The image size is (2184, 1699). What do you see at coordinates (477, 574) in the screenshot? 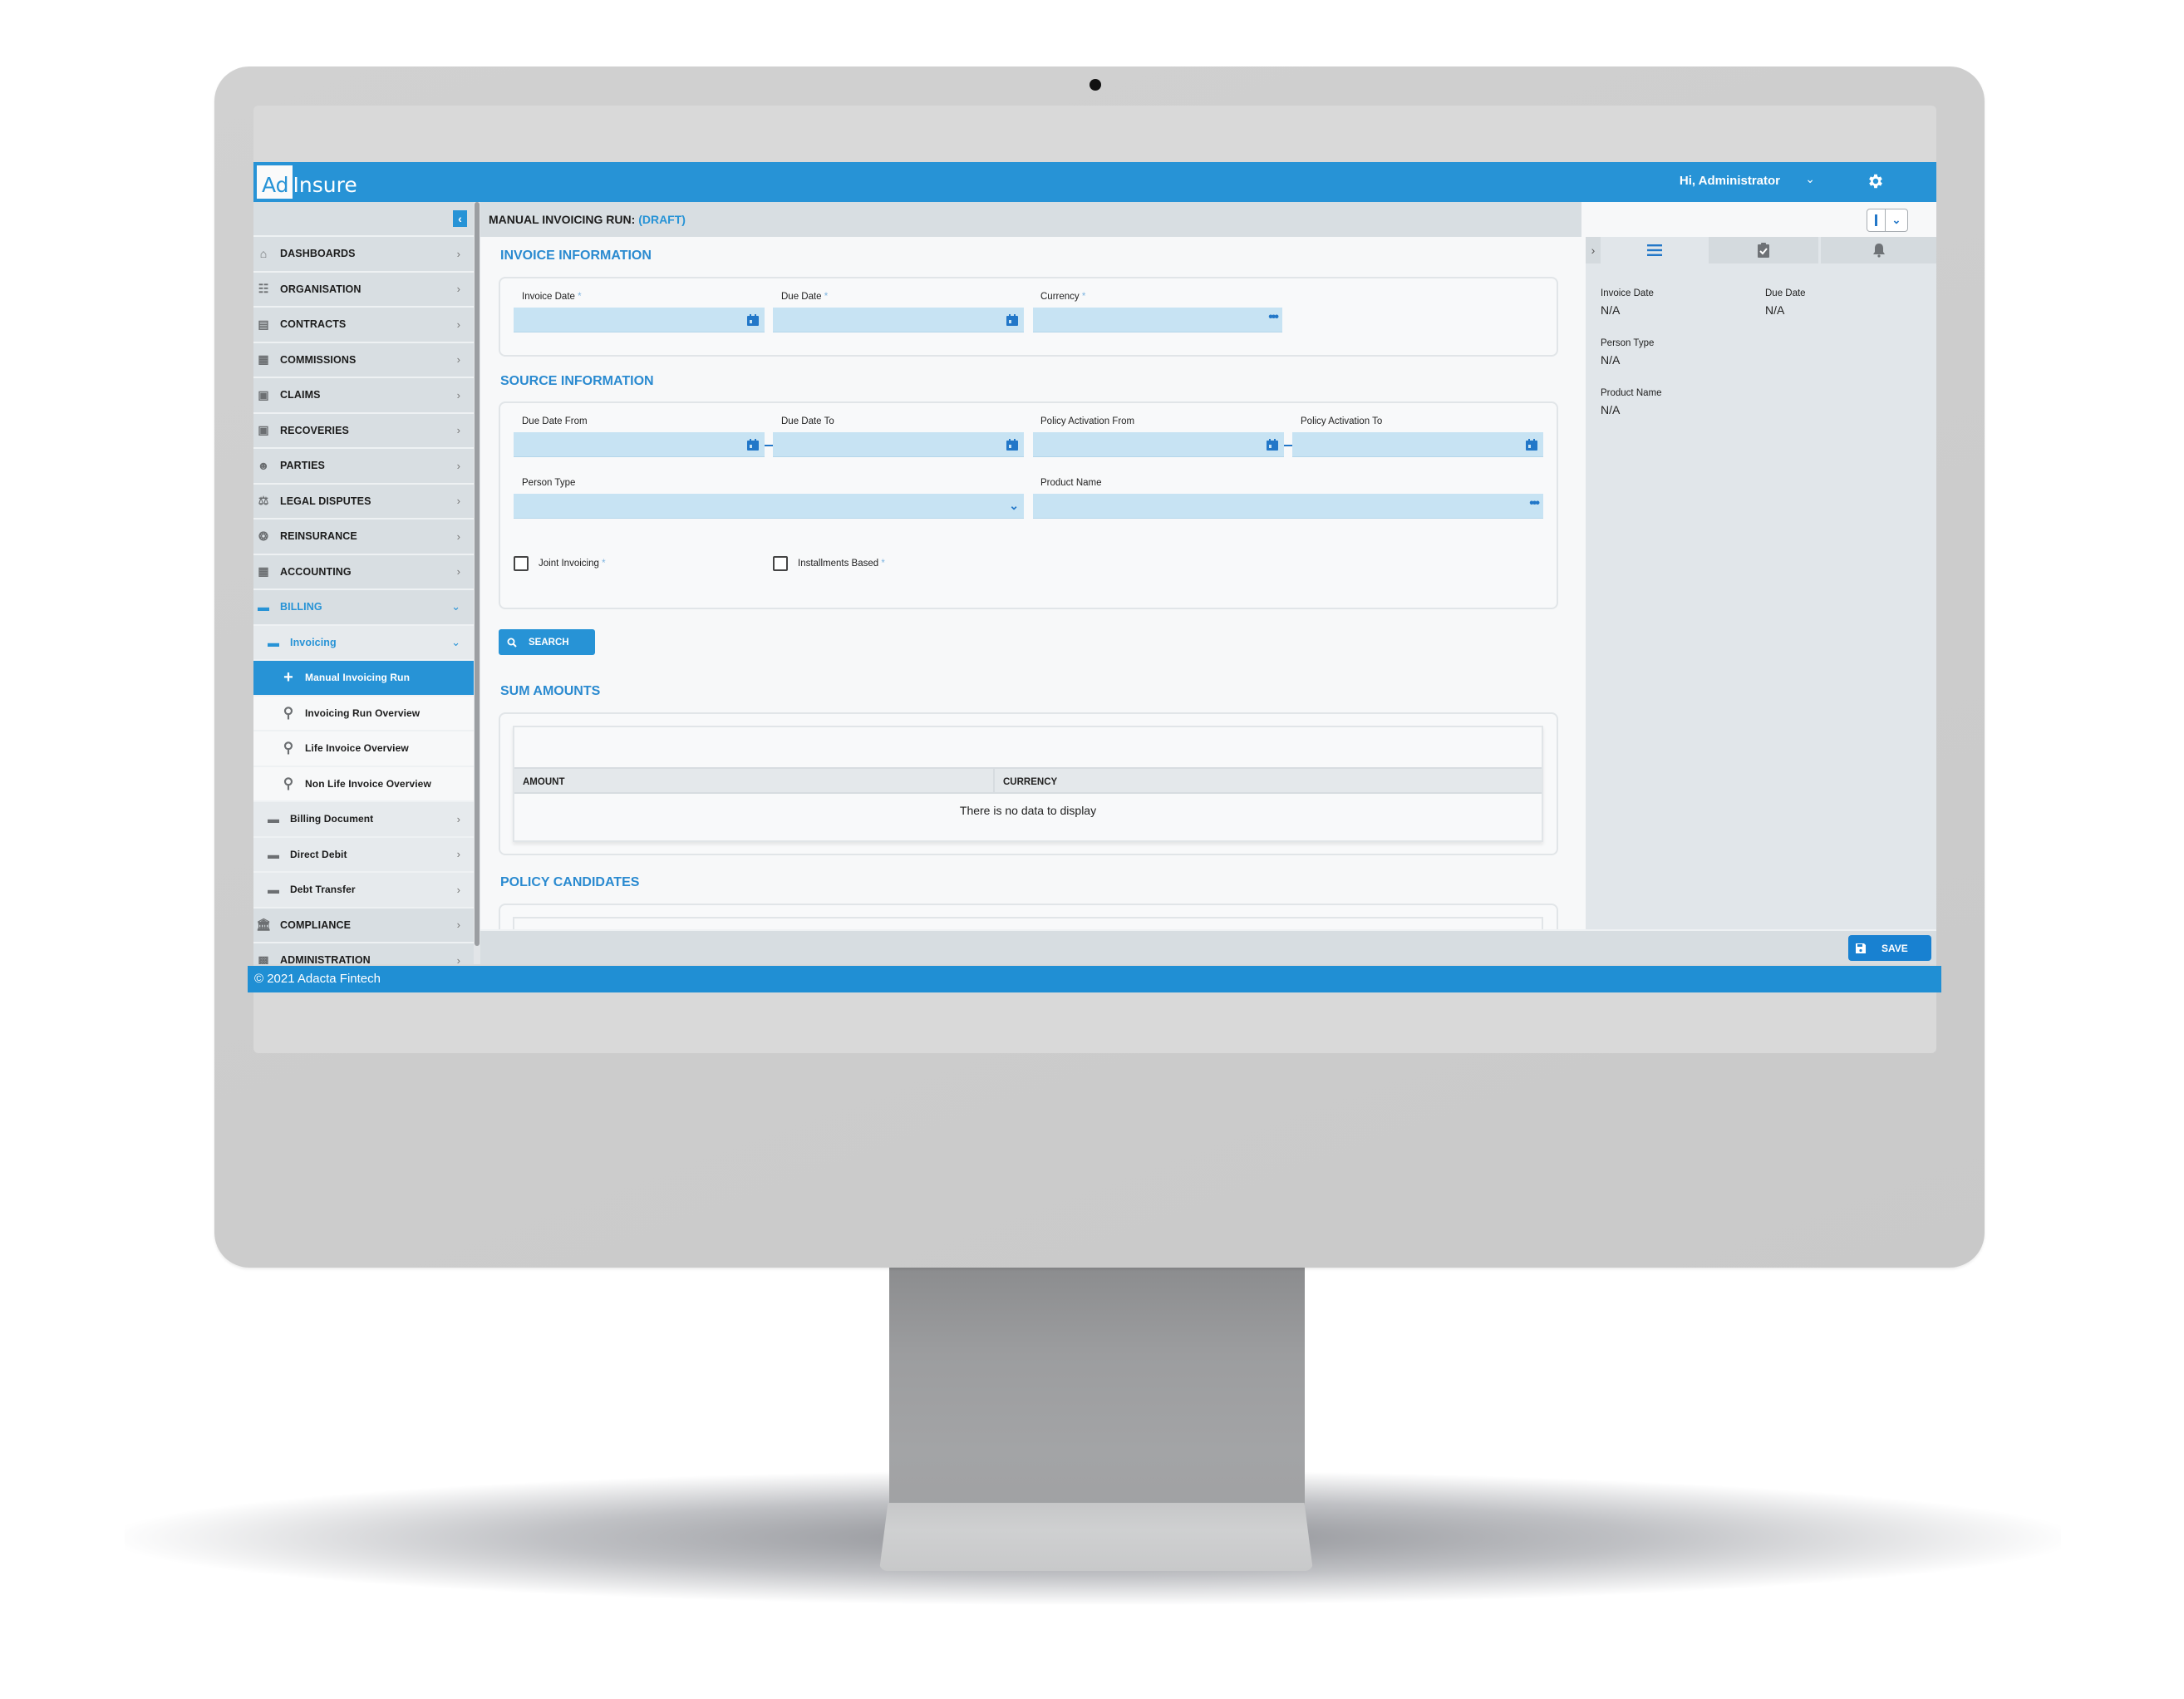
I see `sidebar-scrollbar-thumb` at bounding box center [477, 574].